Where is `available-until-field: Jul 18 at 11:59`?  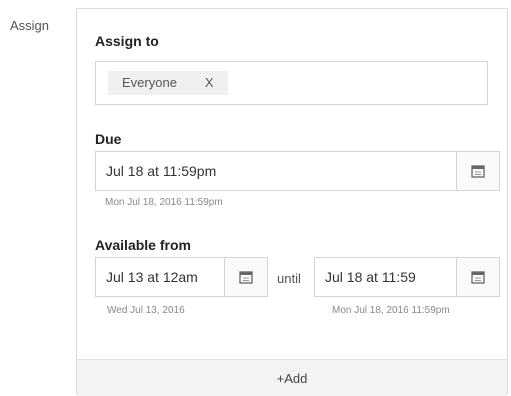
available-until-field: Jul 18 at 11:59 is located at coordinates (407, 277).